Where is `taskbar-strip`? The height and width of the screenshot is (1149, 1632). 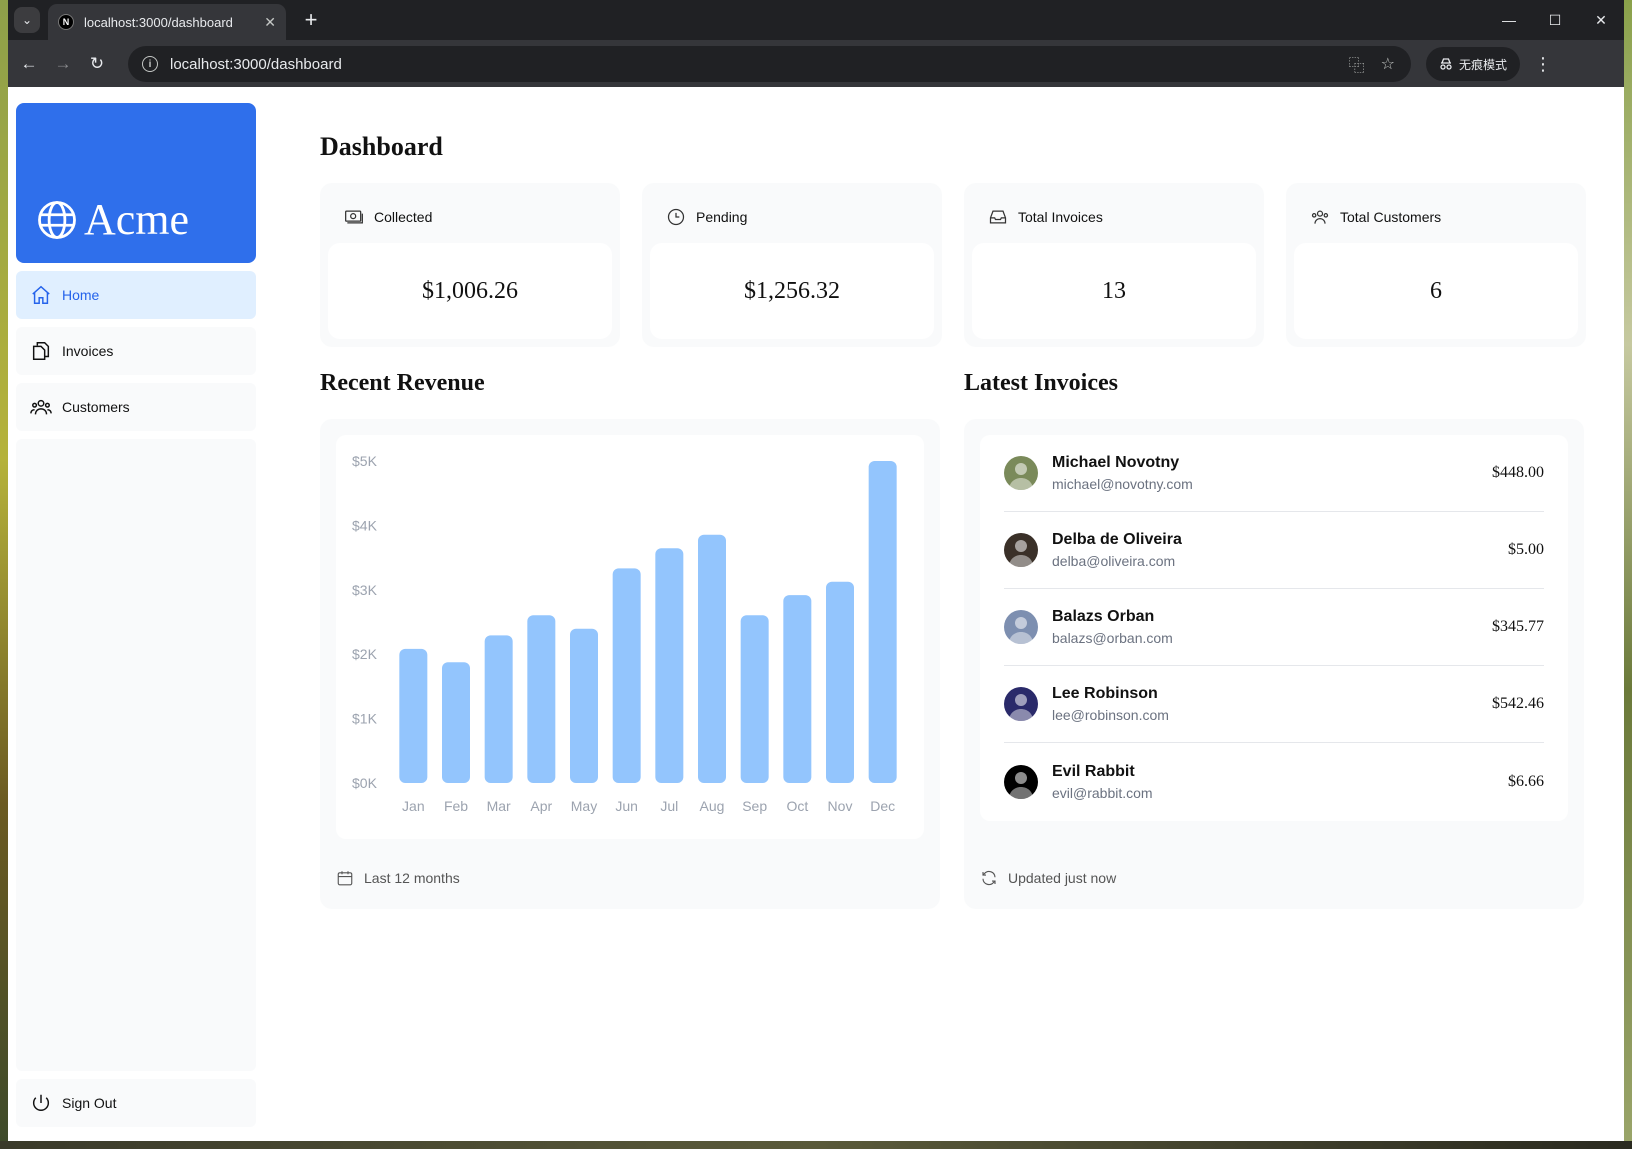 taskbar-strip is located at coordinates (816, 1145).